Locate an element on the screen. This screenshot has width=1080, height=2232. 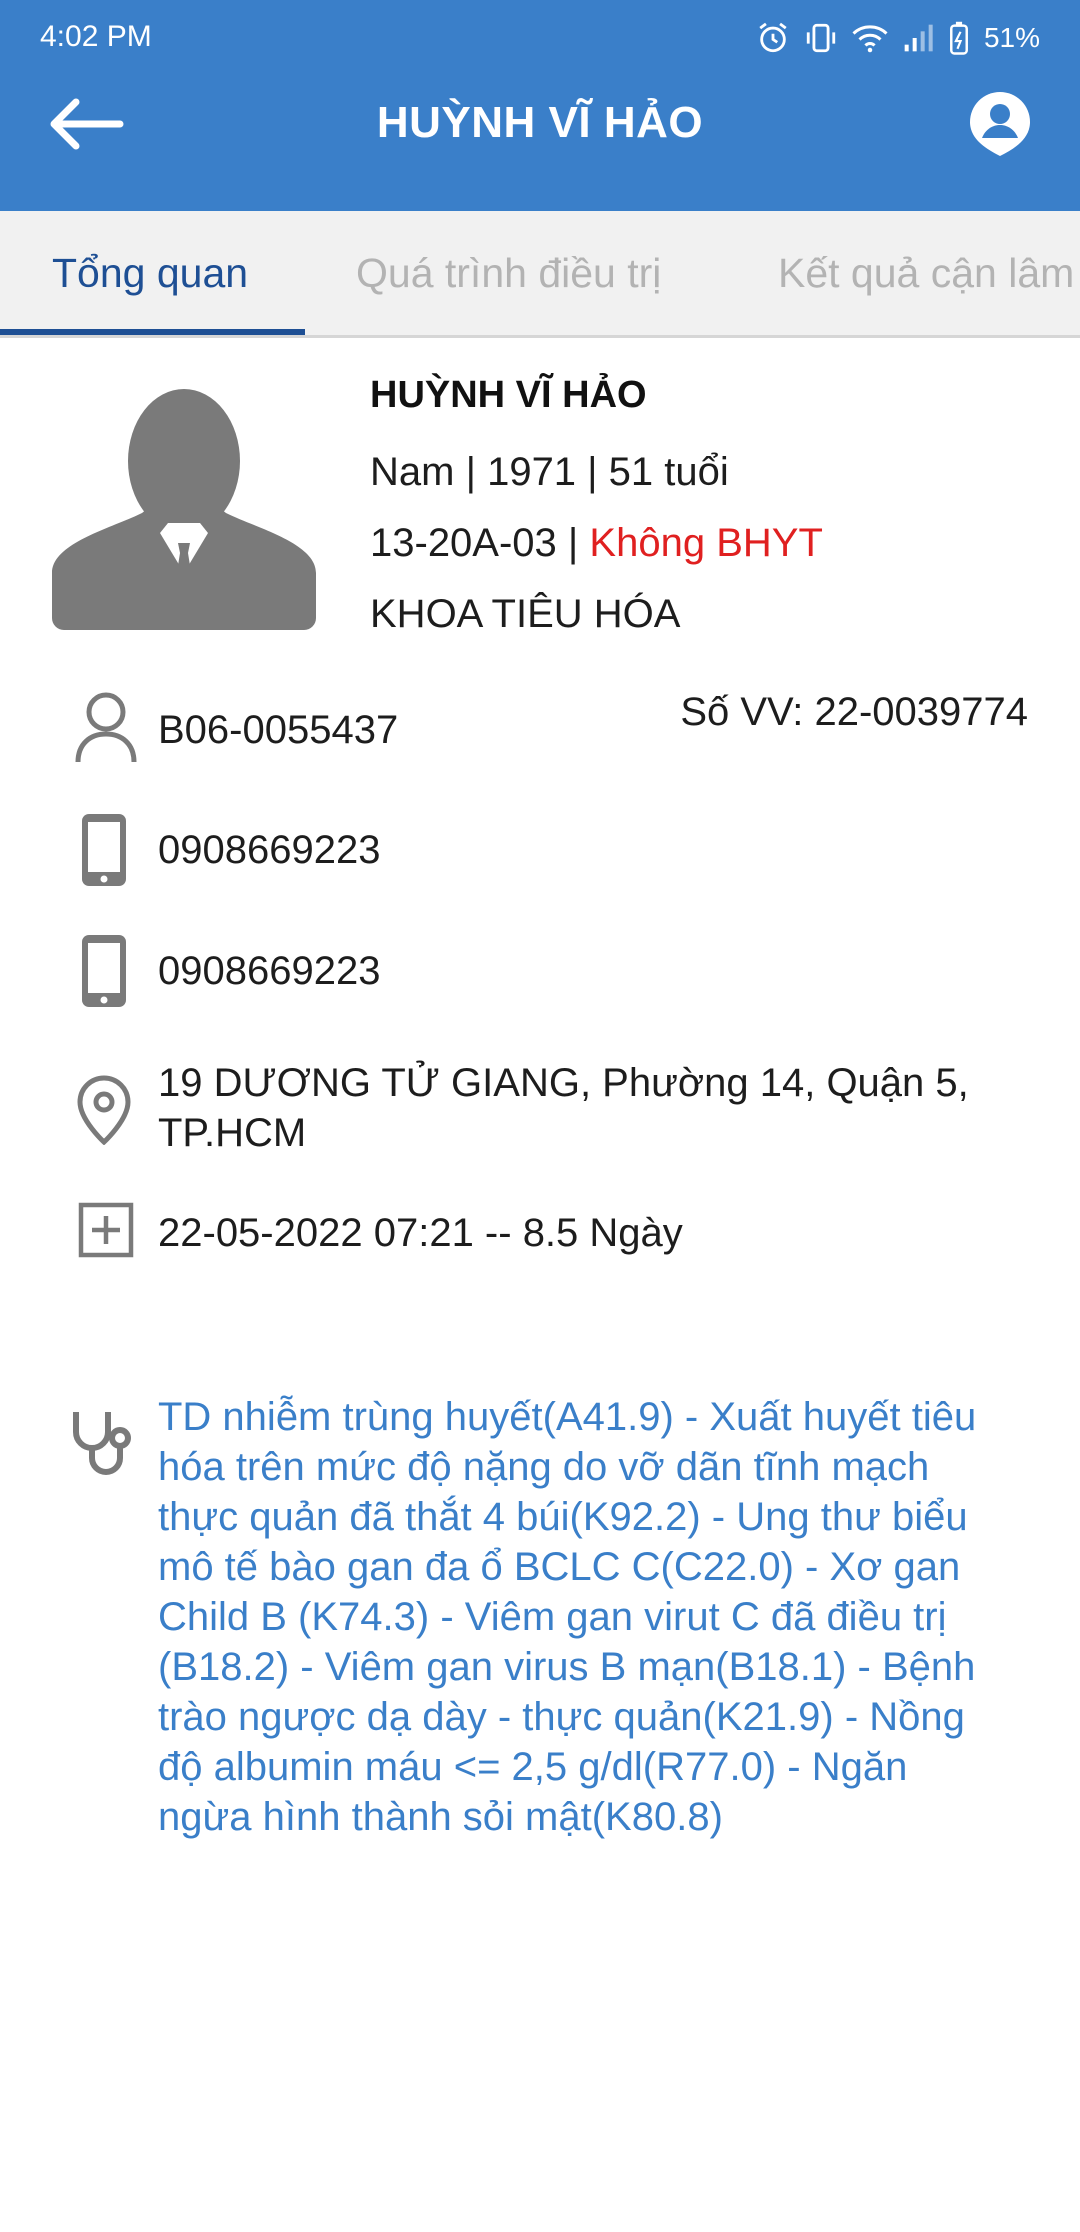
patient-demographics: Nam | 1971 | 51 tuổi is located at coordinates (549, 472).